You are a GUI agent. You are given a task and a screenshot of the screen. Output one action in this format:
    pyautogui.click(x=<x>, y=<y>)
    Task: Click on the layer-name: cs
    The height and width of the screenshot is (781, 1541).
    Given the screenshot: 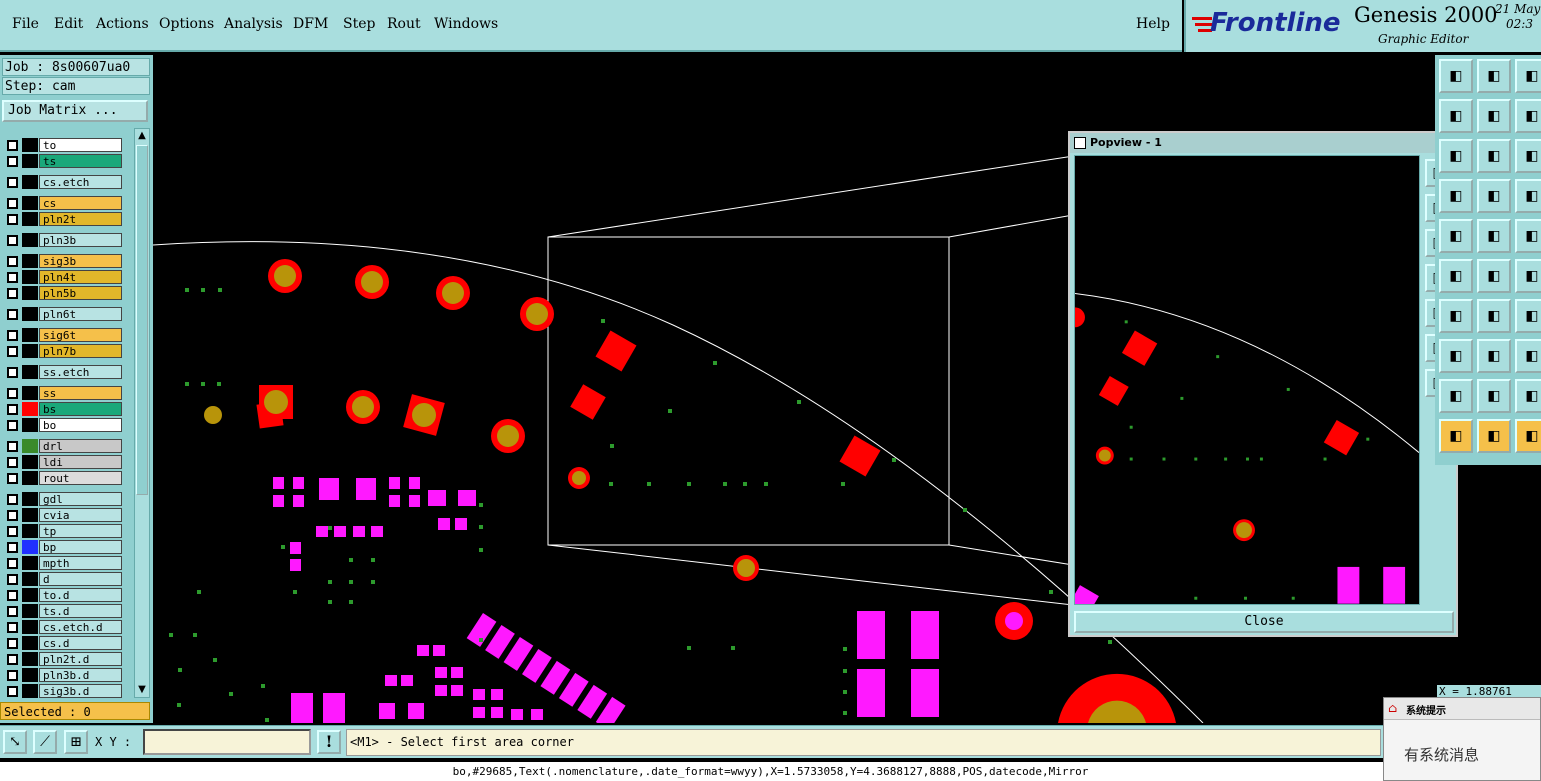 What is the action you would take?
    pyautogui.click(x=80, y=203)
    